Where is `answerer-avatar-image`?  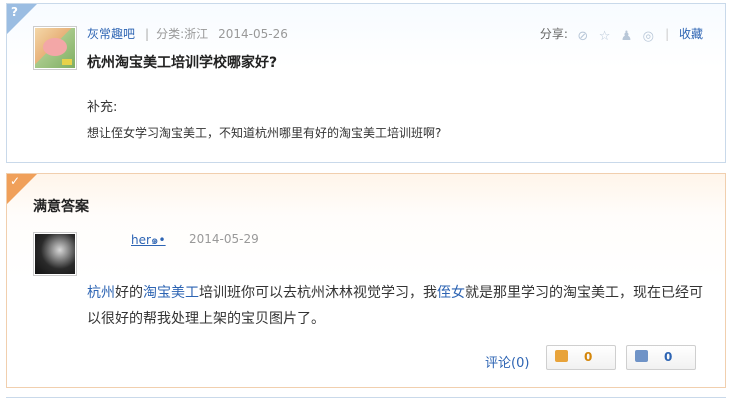 answerer-avatar-image is located at coordinates (55, 254).